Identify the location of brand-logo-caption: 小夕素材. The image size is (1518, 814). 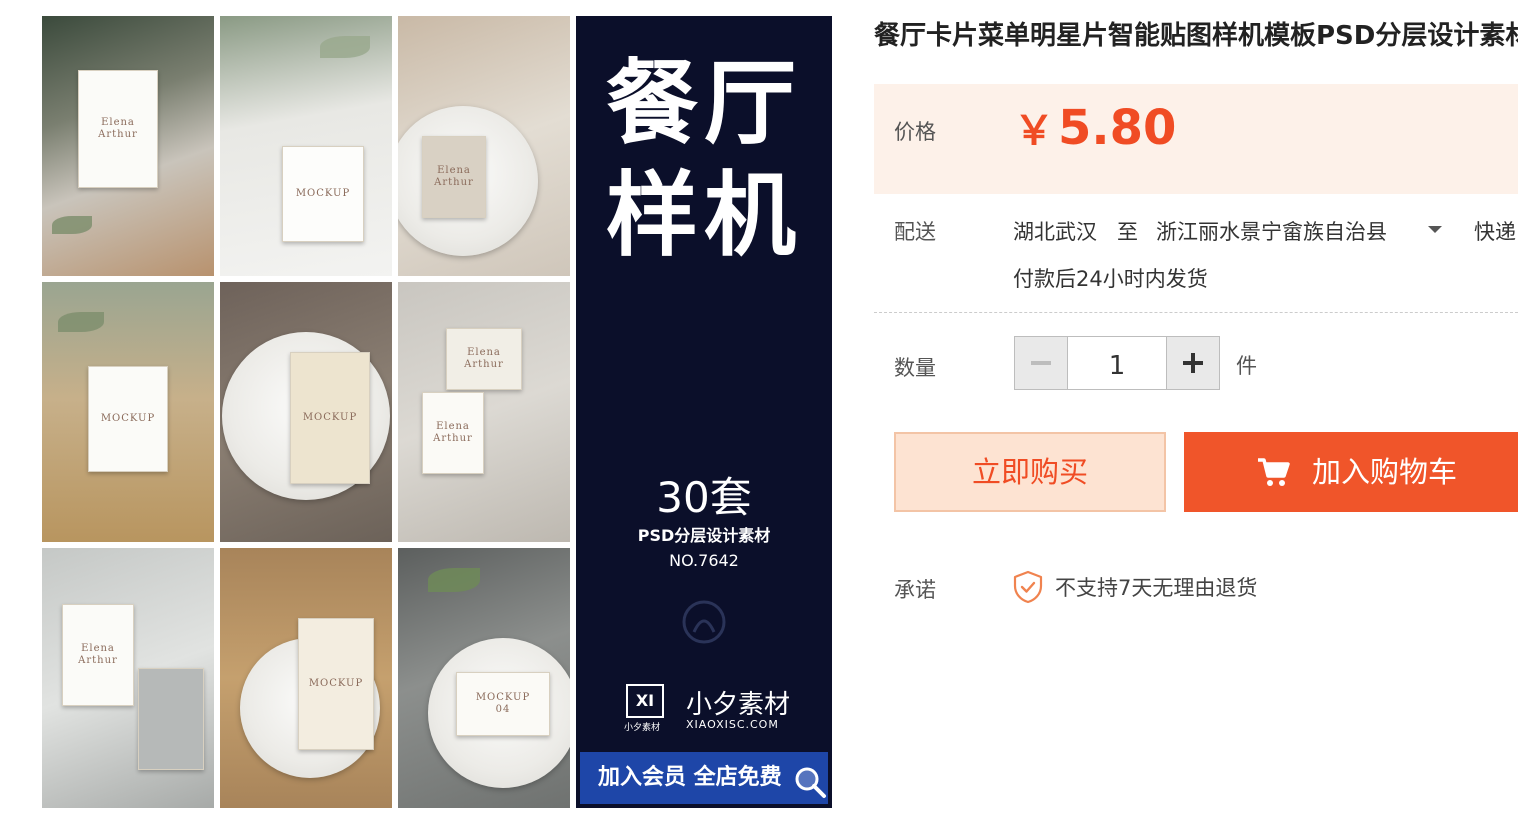
(642, 728).